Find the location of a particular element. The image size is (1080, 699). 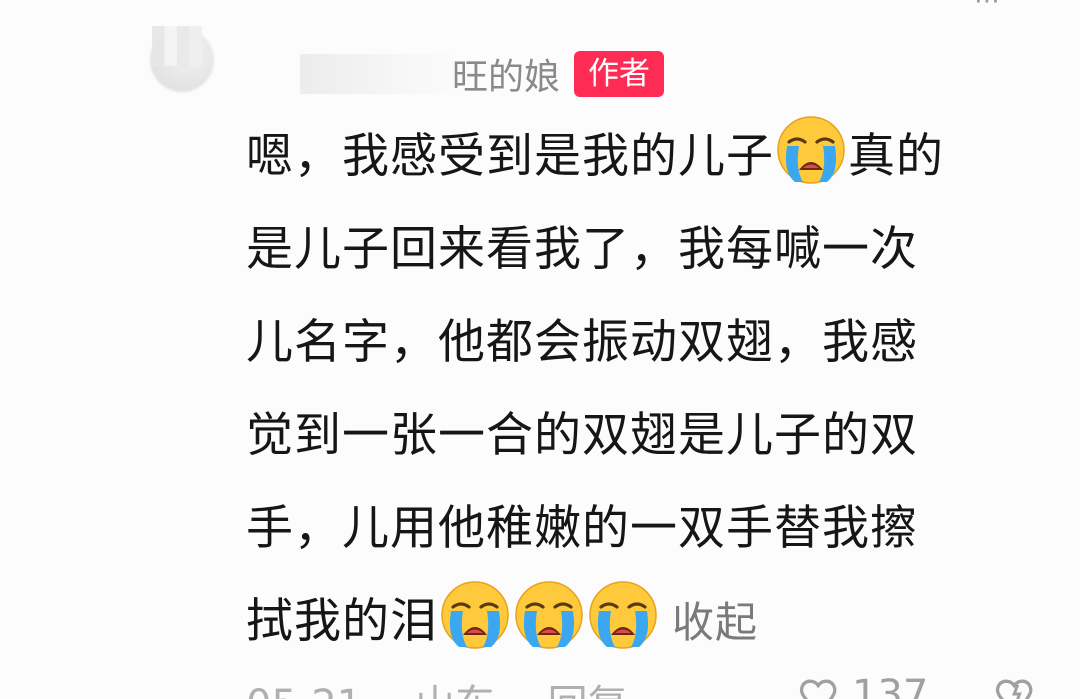

comment-location: 山东 is located at coordinates (455, 690).